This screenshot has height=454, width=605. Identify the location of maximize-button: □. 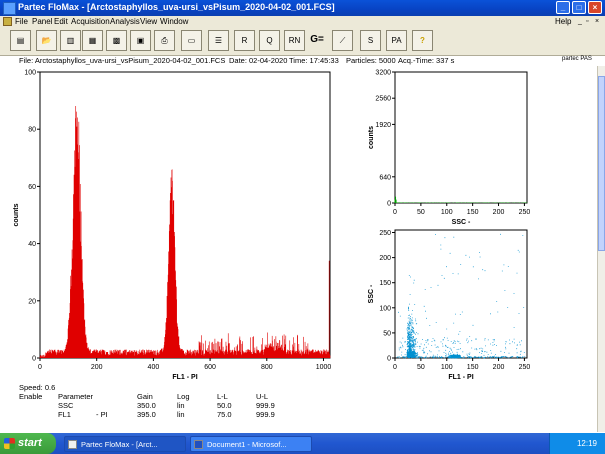
(579, 7).